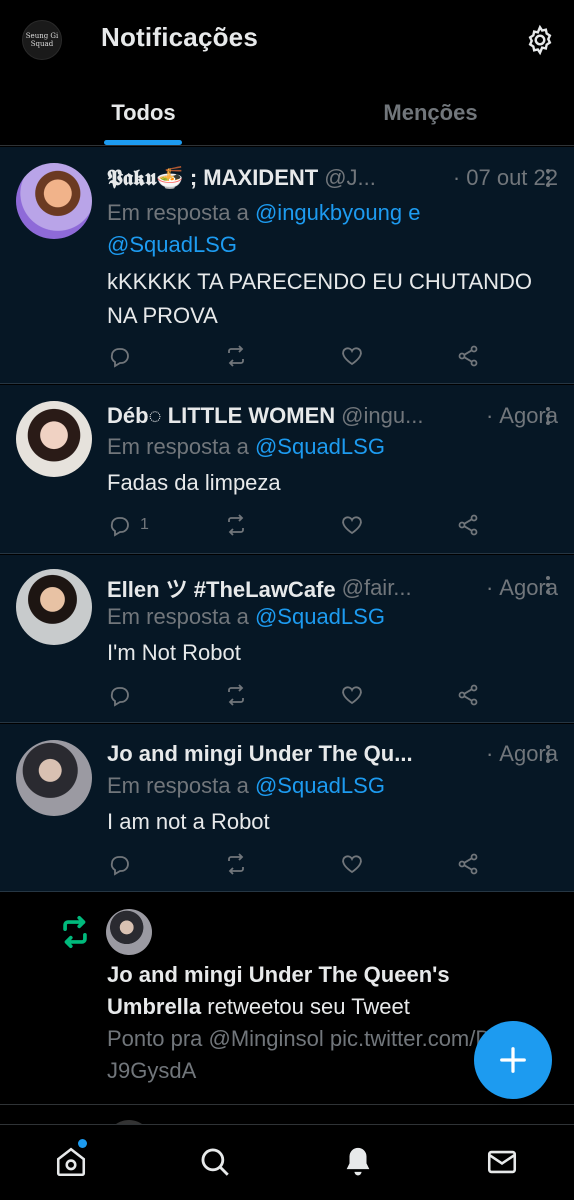 This screenshot has height=1200, width=574. I want to click on tweet-text: I am not a Robot, so click(188, 821).